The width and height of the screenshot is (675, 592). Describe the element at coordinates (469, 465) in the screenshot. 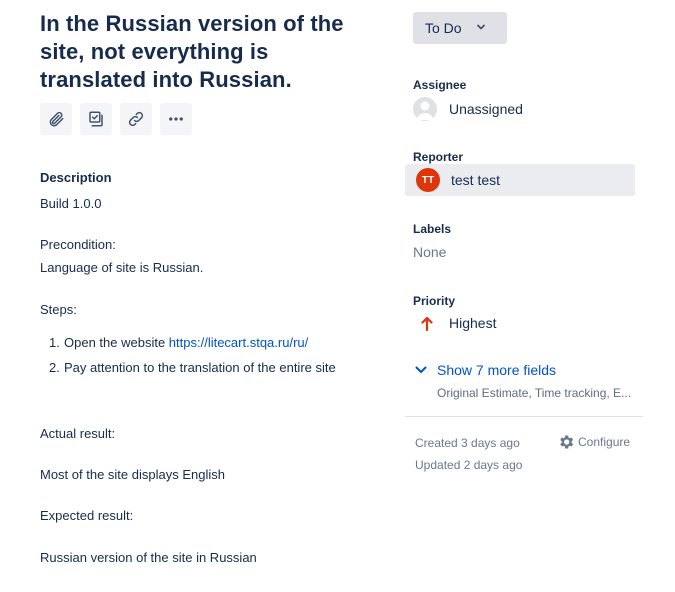

I see `updated-timestamp: Updated 2 days ago` at that location.